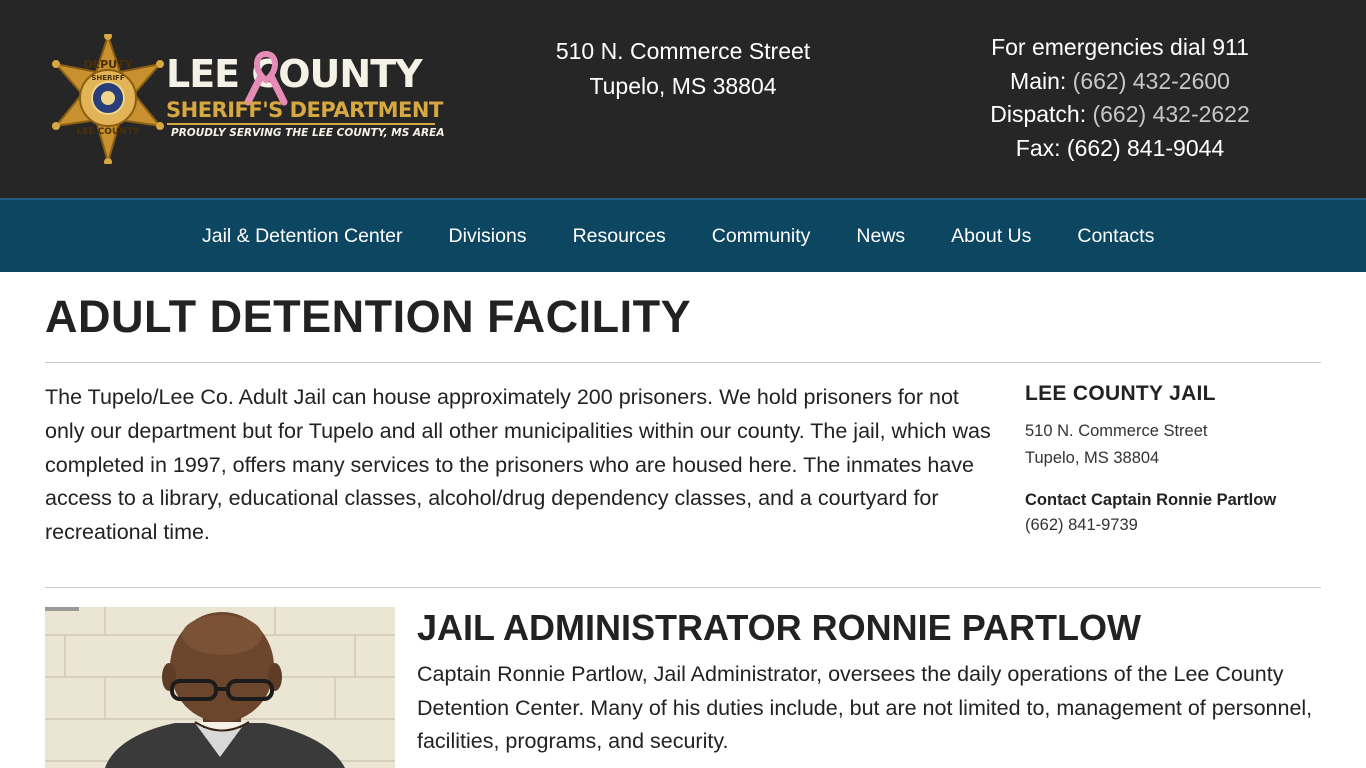 This screenshot has height=768, width=1366. What do you see at coordinates (488, 236) in the screenshot?
I see `nav-item-divisions: Divisions` at bounding box center [488, 236].